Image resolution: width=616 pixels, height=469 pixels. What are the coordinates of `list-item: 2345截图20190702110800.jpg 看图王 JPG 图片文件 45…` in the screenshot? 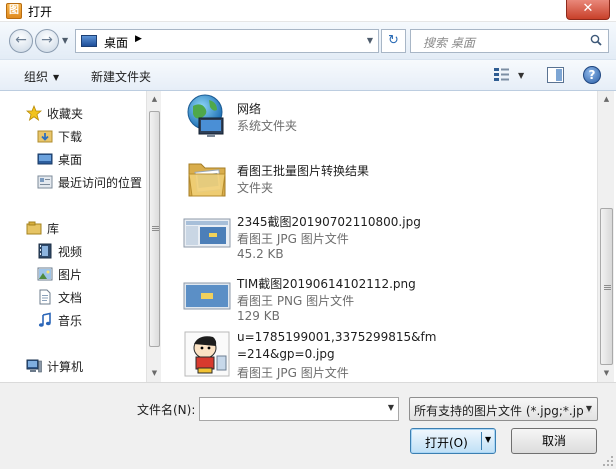 It's located at (382, 234).